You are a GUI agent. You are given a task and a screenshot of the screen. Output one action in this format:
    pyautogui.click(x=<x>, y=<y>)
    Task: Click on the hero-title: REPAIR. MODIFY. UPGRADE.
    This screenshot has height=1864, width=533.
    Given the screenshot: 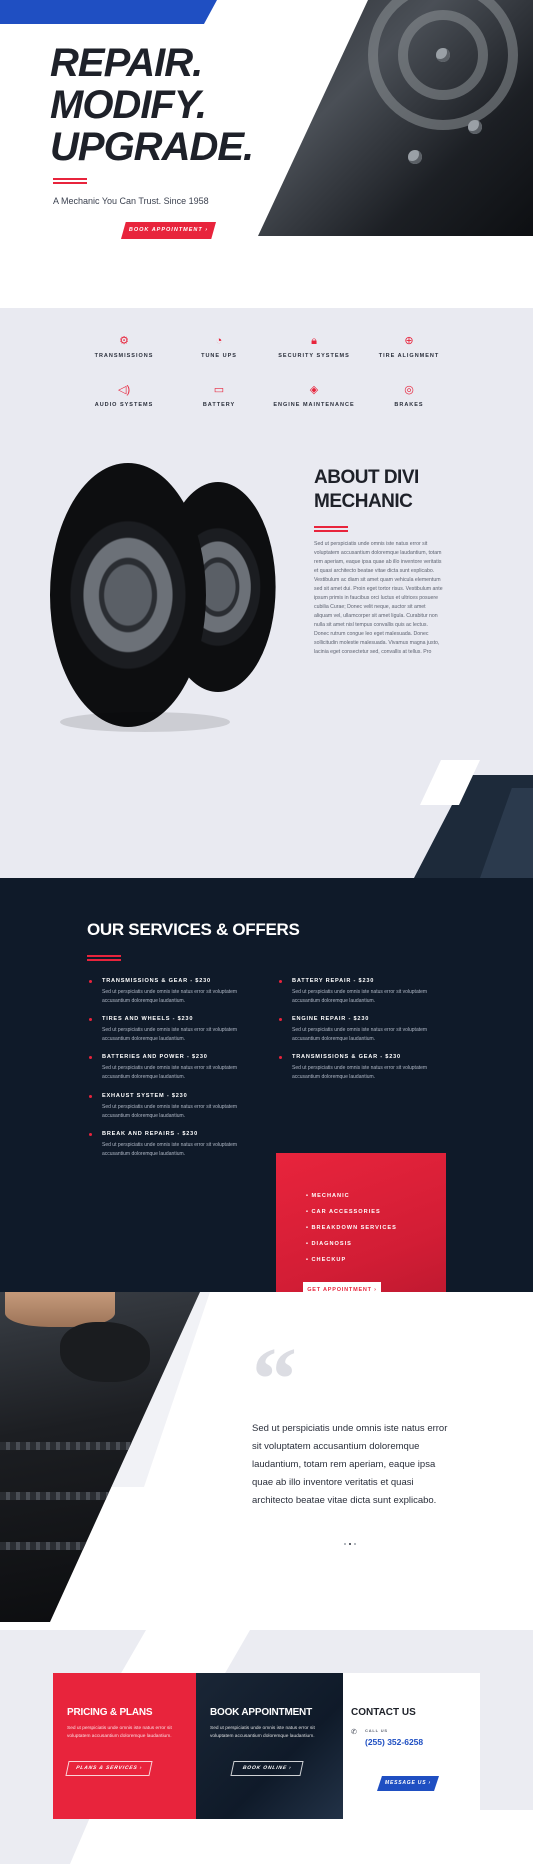 What is the action you would take?
    pyautogui.click(x=152, y=105)
    